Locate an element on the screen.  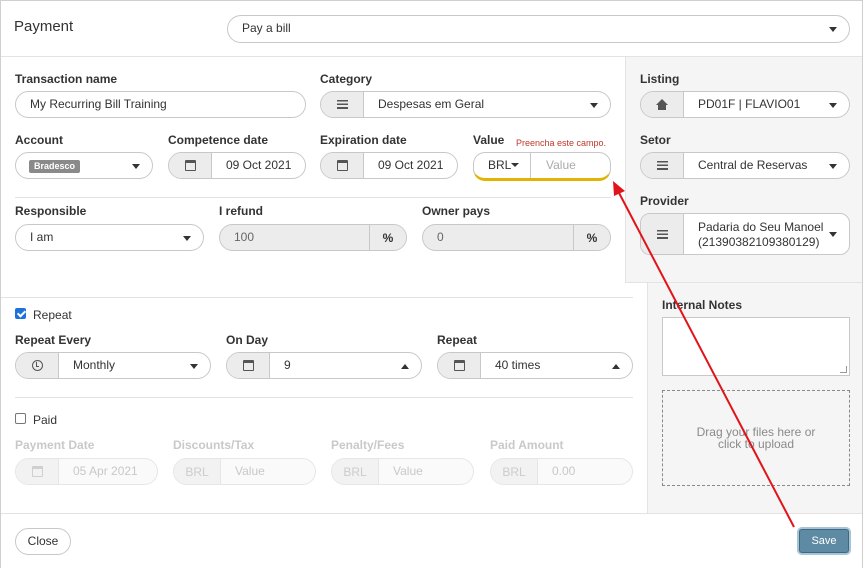
account-badge: Bradesco is located at coordinates (55, 166).